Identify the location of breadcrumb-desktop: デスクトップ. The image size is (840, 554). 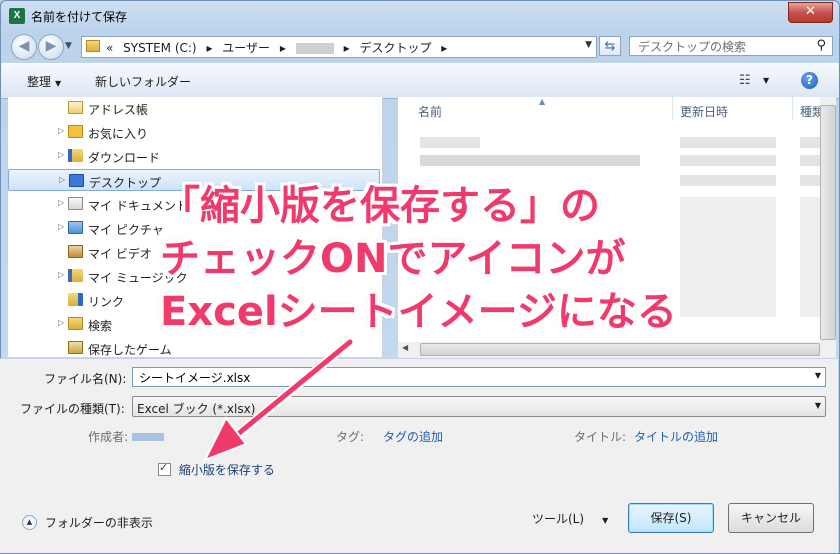
(395, 48).